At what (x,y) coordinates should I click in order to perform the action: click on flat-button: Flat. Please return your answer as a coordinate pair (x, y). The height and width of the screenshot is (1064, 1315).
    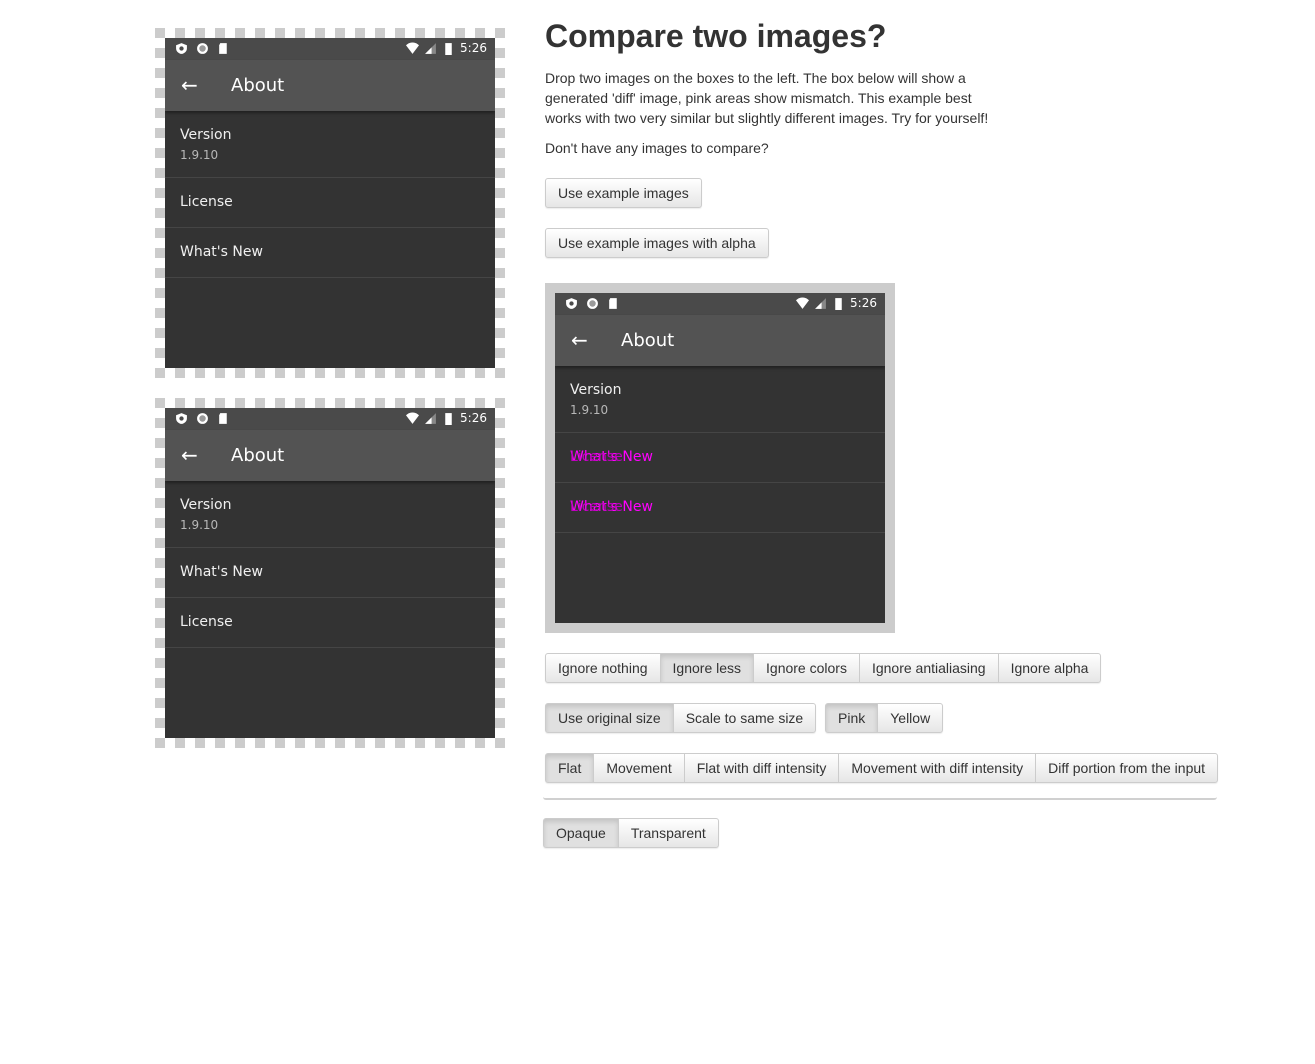
    Looking at the image, I should click on (570, 768).